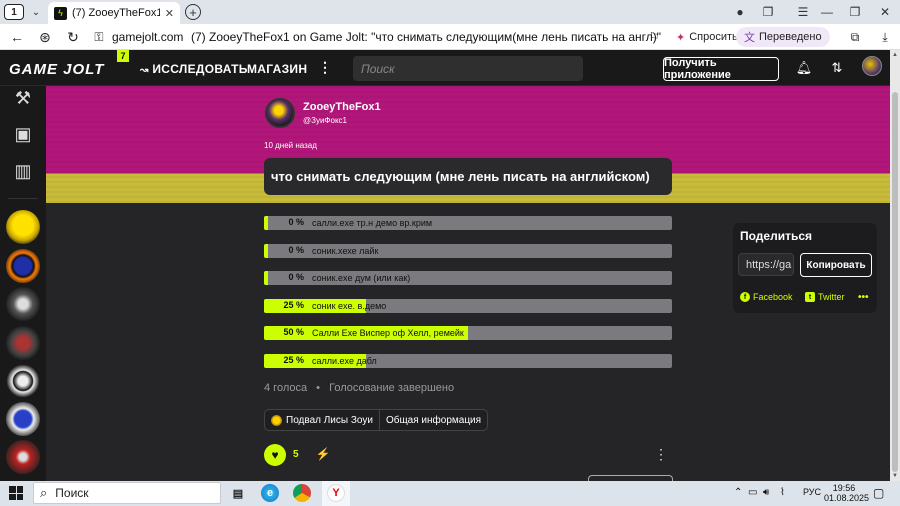 The width and height of the screenshot is (900, 506). I want to click on tray-chevron-icon: ⌃, so click(738, 492).